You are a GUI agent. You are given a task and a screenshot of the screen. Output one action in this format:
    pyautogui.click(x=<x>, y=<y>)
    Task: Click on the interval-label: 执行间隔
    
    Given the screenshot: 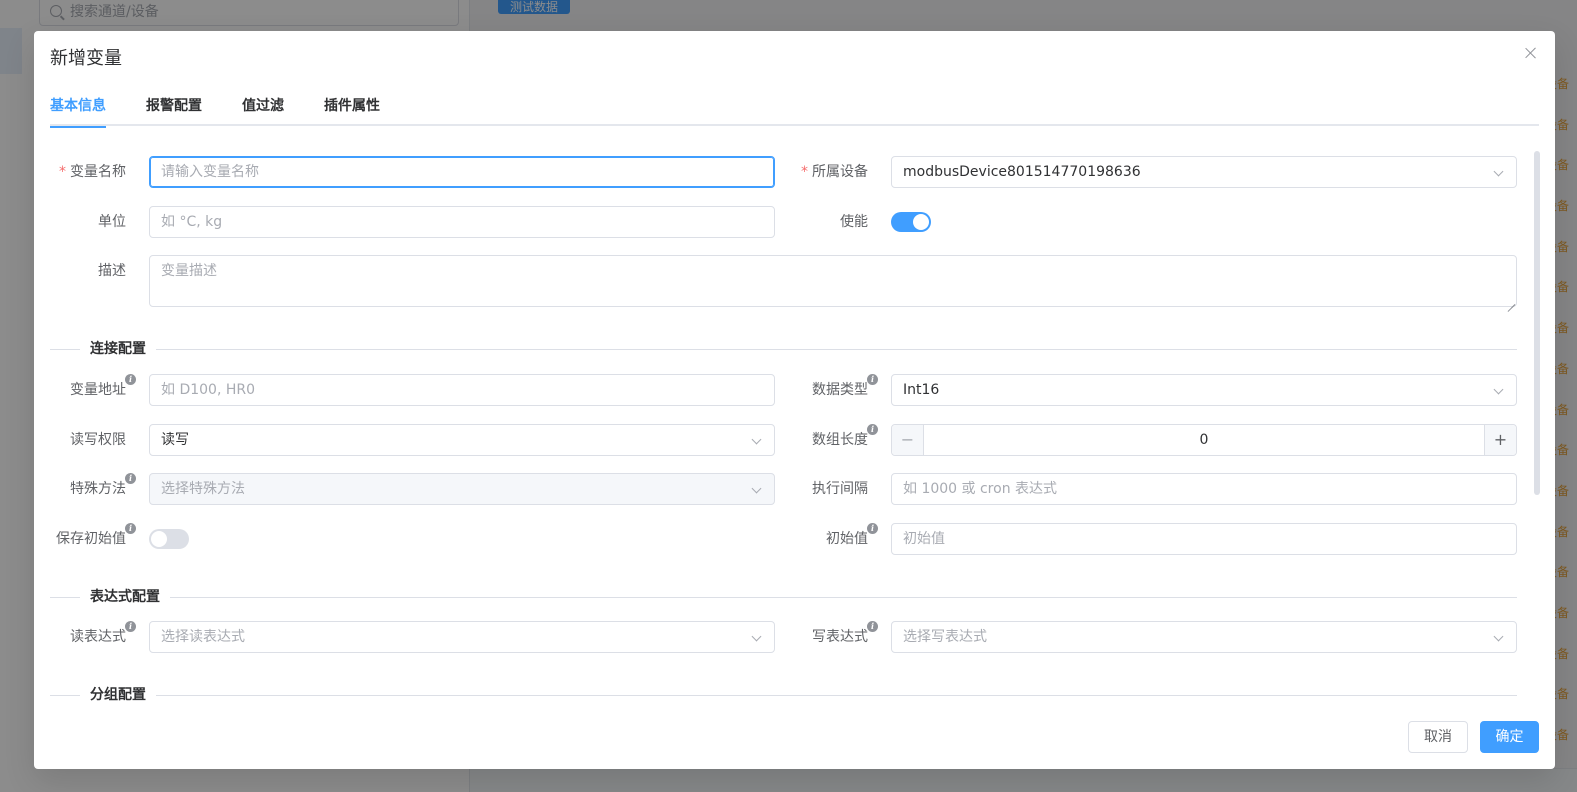 What is the action you would take?
    pyautogui.click(x=840, y=489)
    